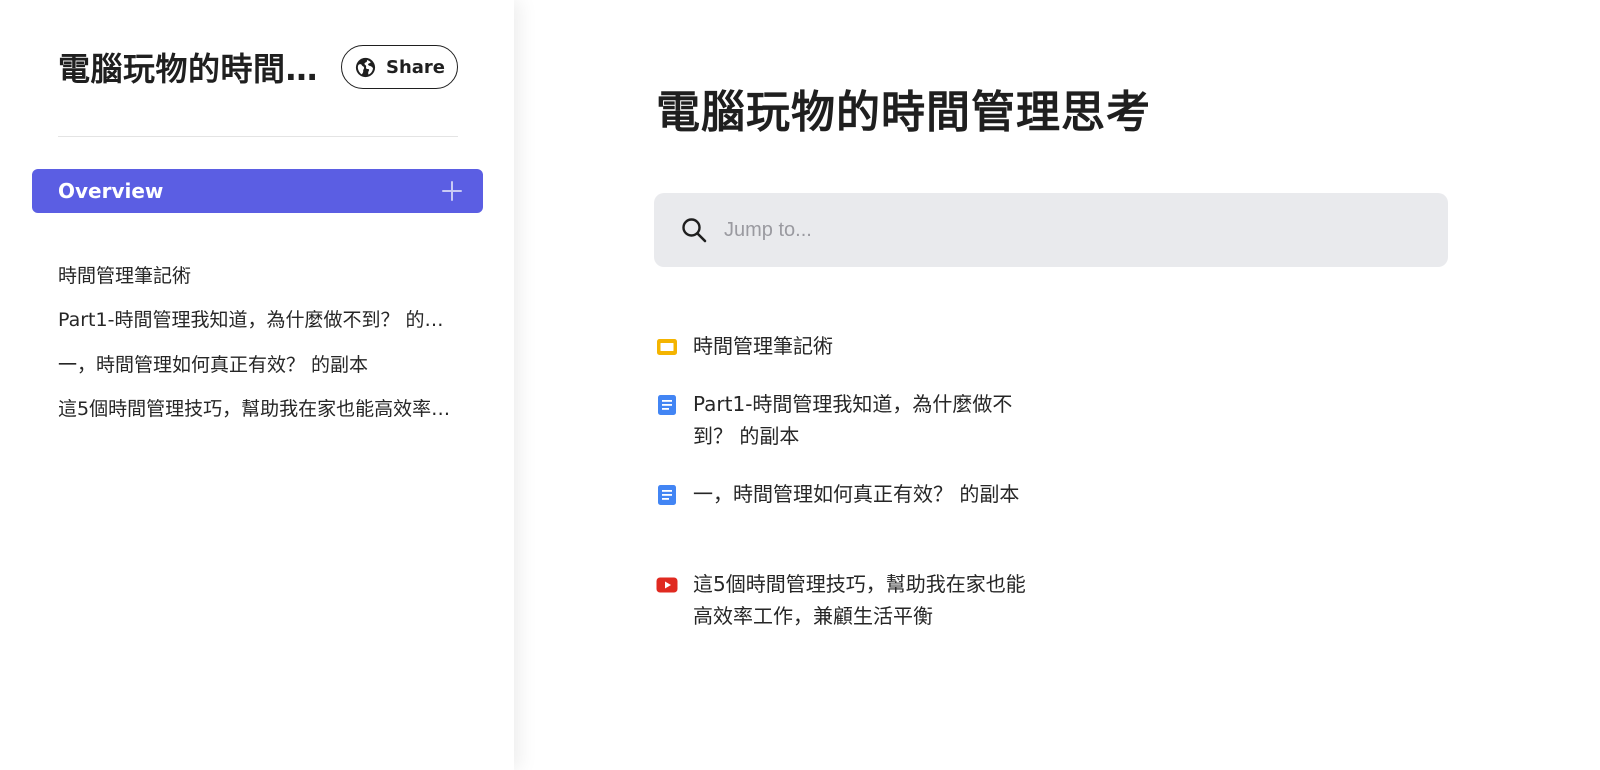  Describe the element at coordinates (667, 585) in the screenshot. I see `youtube-icon` at that location.